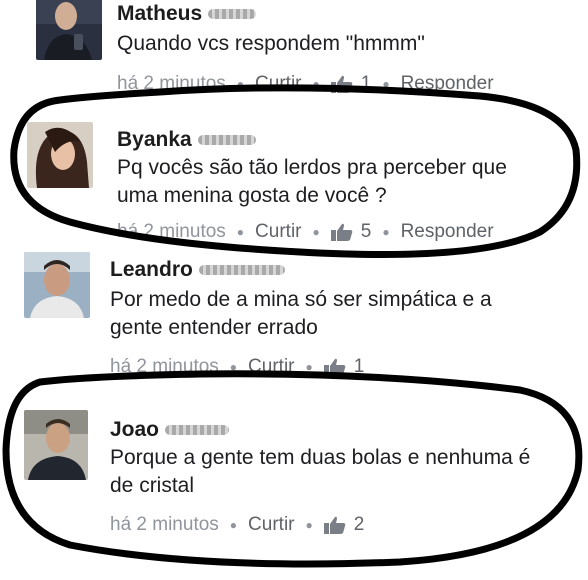 The width and height of the screenshot is (588, 580). Describe the element at coordinates (187, 14) in the screenshot. I see `author-name: Matheus` at that location.